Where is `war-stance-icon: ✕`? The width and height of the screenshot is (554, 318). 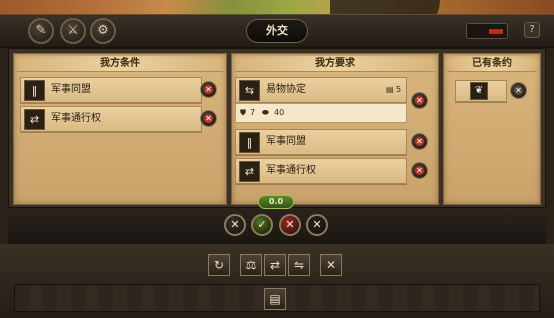
war-stance-icon: ✕ is located at coordinates (235, 224).